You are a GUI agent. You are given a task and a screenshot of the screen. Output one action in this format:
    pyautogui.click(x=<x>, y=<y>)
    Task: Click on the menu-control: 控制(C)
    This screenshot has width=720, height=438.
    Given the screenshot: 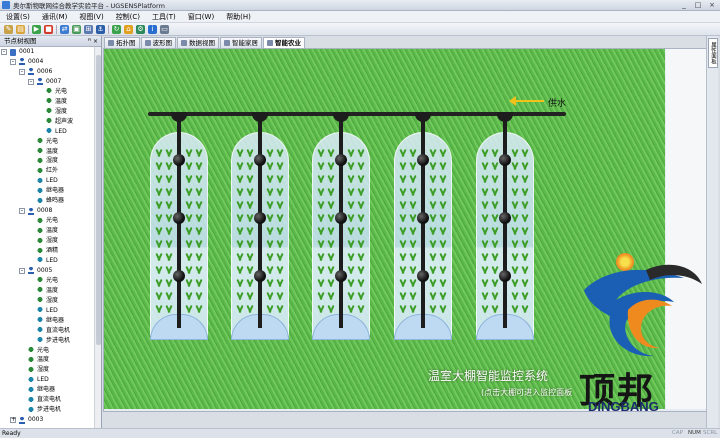 What is the action you would take?
    pyautogui.click(x=128, y=17)
    